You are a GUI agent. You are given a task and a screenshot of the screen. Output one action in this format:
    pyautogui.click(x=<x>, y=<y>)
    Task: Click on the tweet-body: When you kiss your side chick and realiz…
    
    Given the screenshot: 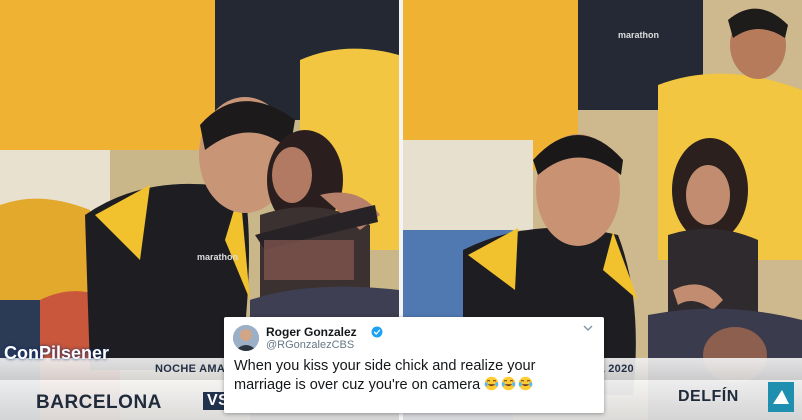 What is the action you would take?
    pyautogui.click(x=415, y=376)
    